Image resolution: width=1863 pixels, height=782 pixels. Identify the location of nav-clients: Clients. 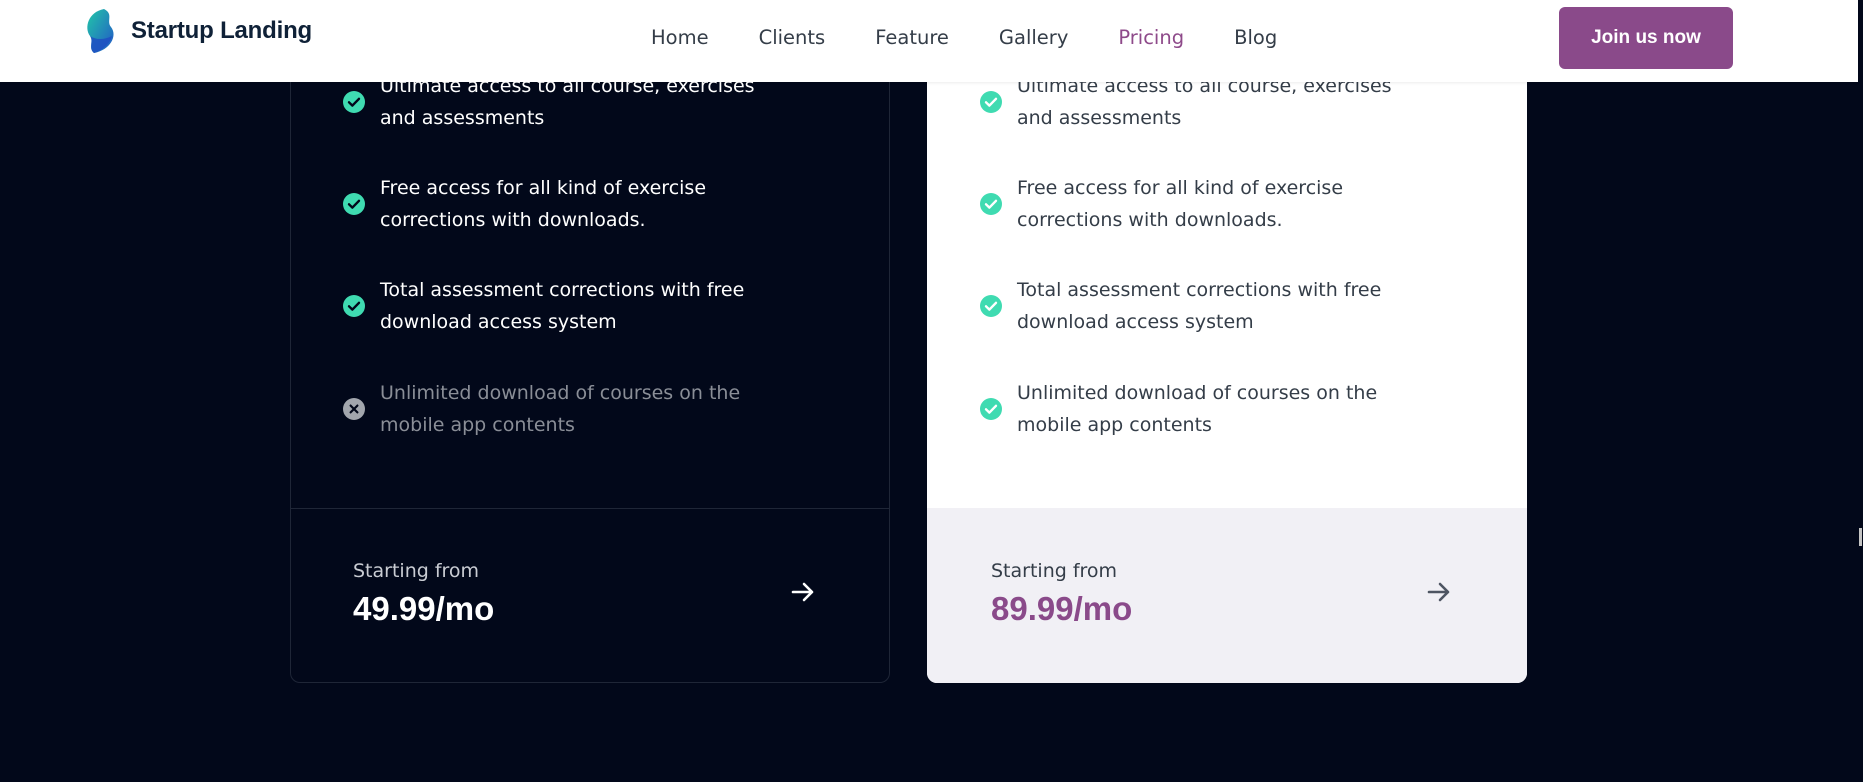
(792, 38).